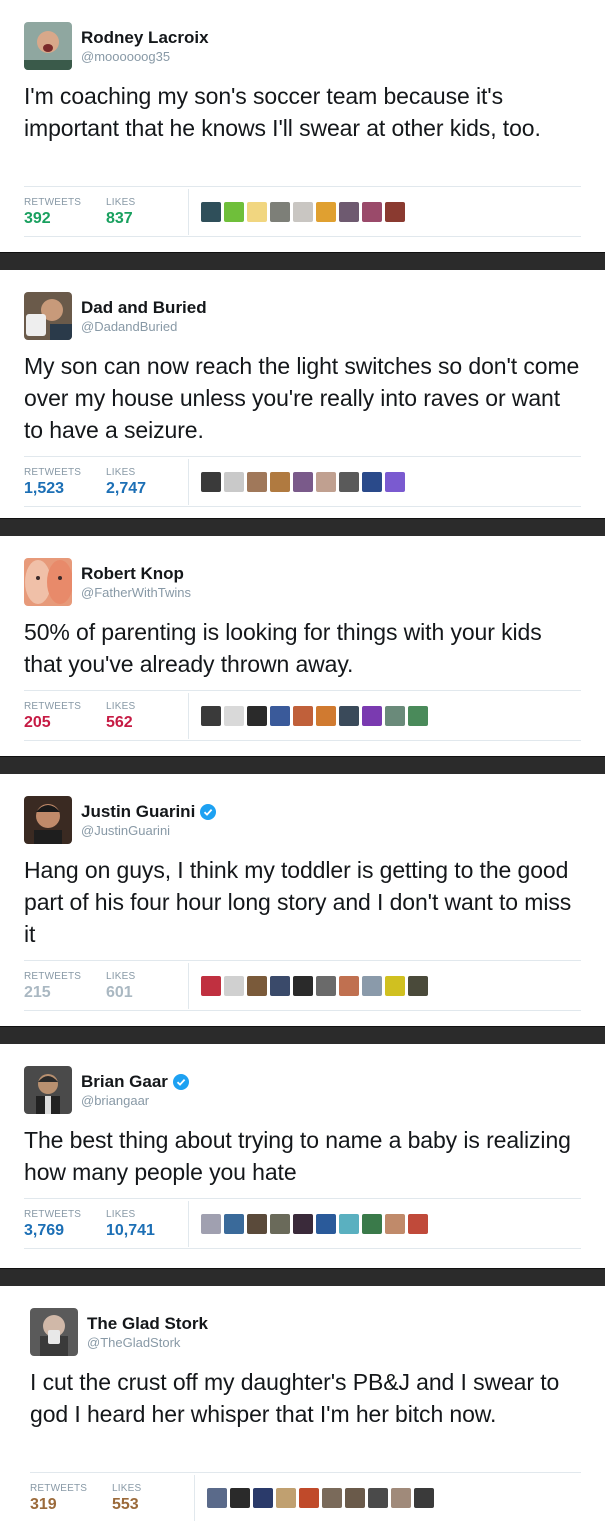  I want to click on display-name: Brian Gaar, so click(135, 1082).